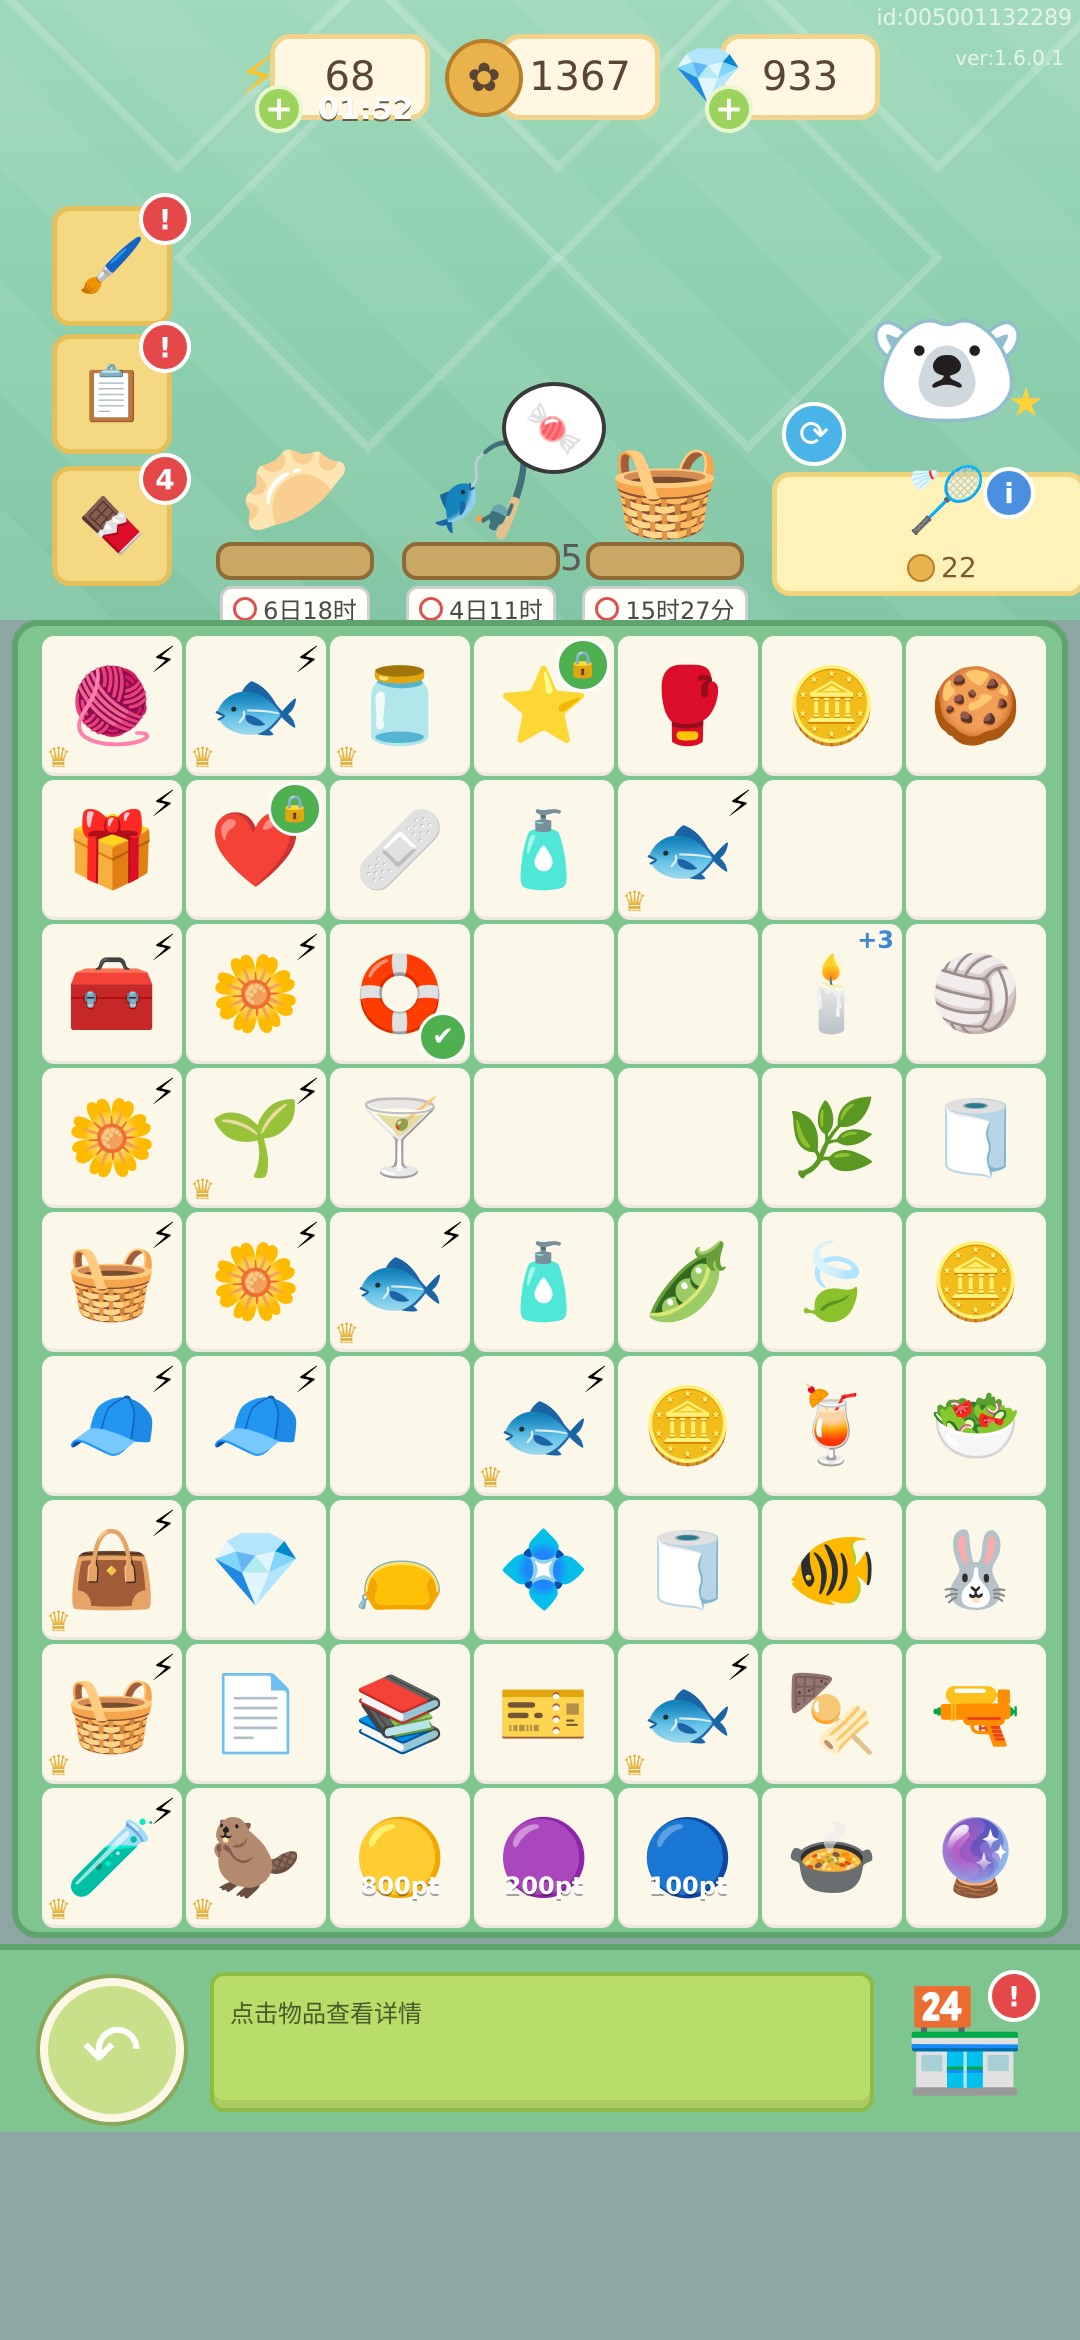 This screenshot has height=2340, width=1080. I want to click on board-item: 🟡 800pt, so click(400, 1858).